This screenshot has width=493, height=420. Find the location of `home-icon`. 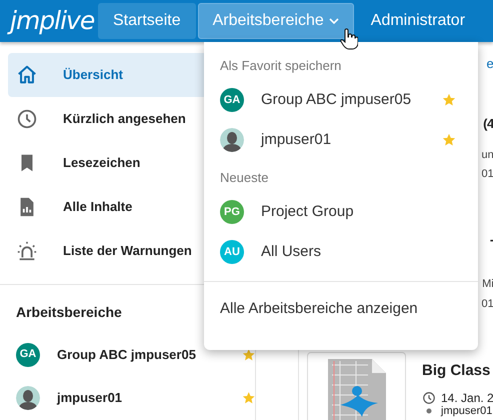

home-icon is located at coordinates (27, 75).